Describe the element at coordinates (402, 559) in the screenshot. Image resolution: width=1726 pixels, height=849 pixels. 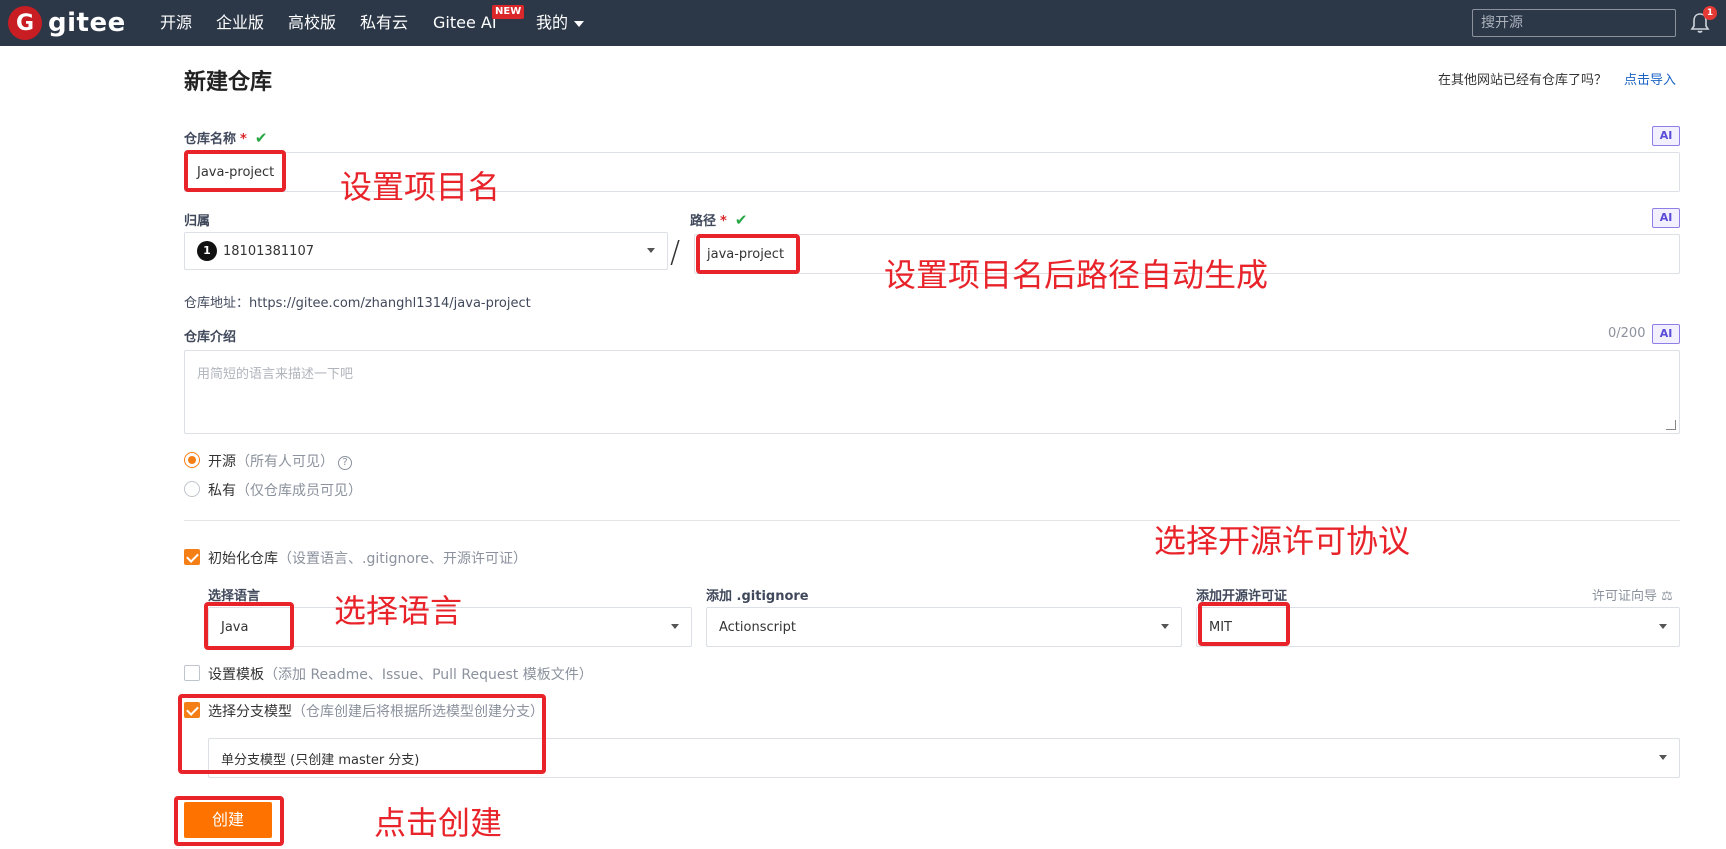
I see `init-sub: （设置语言、.gitignore、开源许可证）` at that location.